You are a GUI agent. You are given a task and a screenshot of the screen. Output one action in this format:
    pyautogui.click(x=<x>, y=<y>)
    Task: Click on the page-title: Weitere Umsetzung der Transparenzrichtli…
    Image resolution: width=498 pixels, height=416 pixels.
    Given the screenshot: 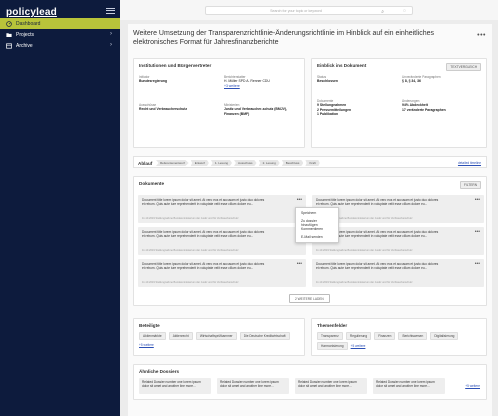 What is the action you would take?
    pyautogui.click(x=284, y=38)
    